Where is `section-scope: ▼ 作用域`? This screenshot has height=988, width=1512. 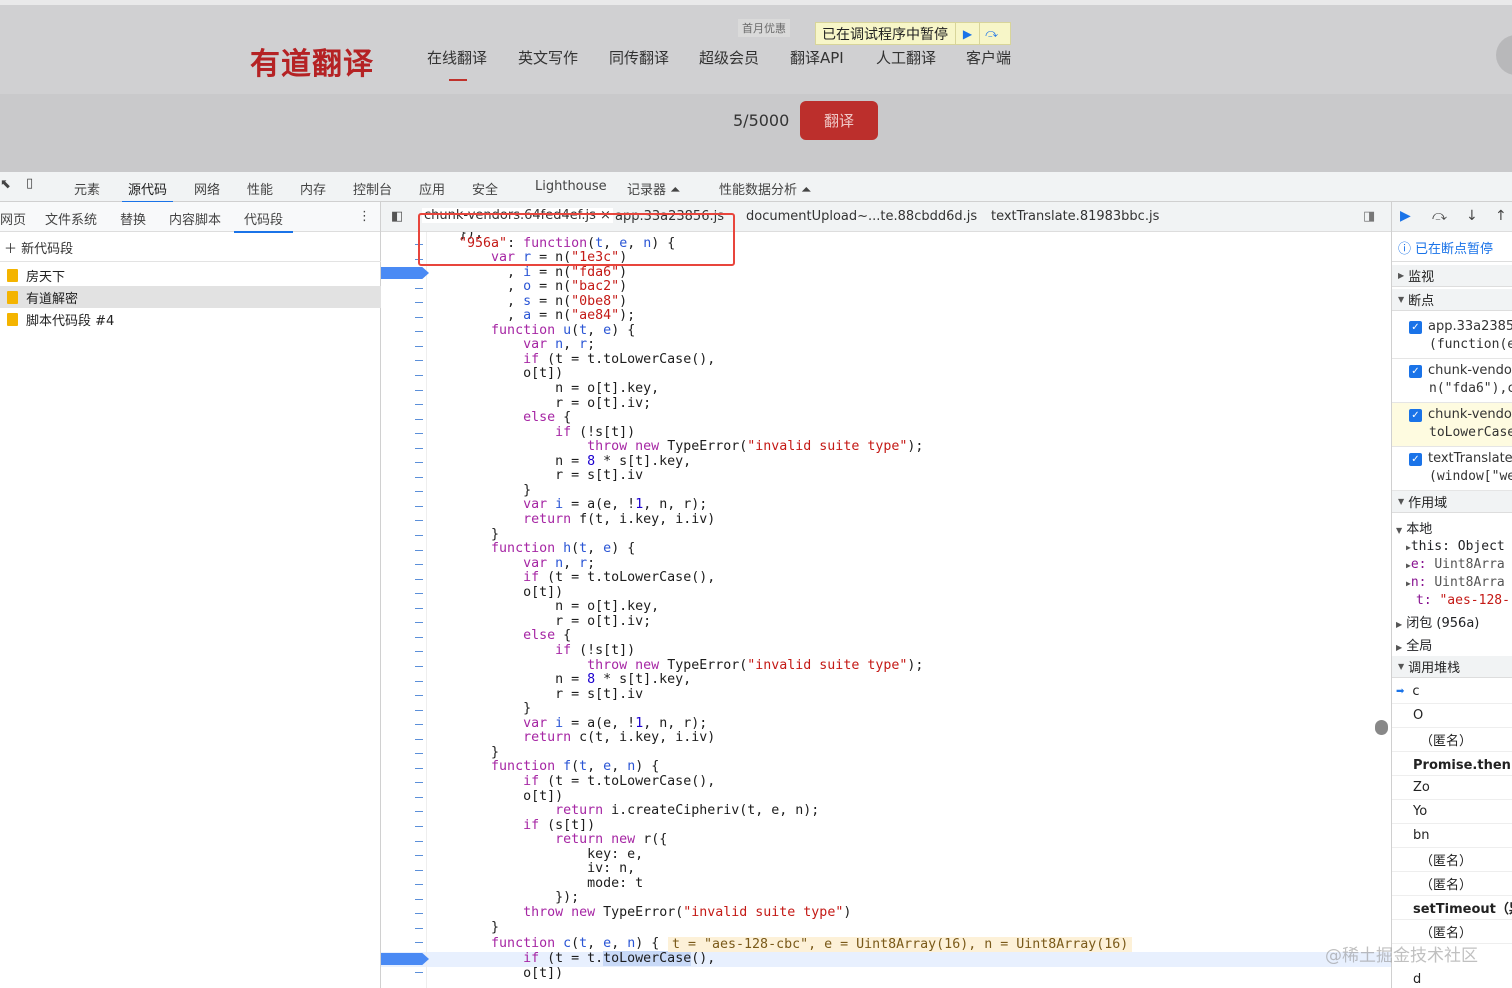
section-scope: ▼ 作用域 is located at coordinates (1452, 502).